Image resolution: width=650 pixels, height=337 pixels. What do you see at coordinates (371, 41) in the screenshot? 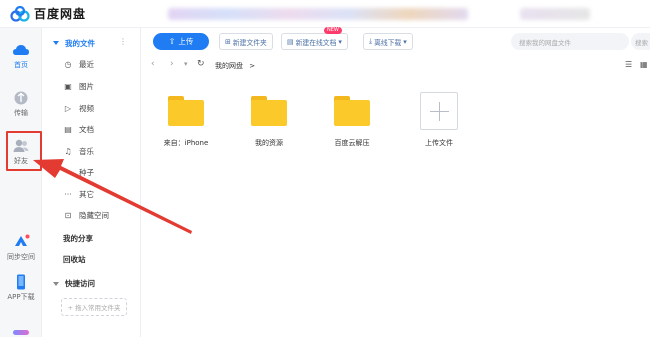
I see `download-icon: ⤓` at bounding box center [371, 41].